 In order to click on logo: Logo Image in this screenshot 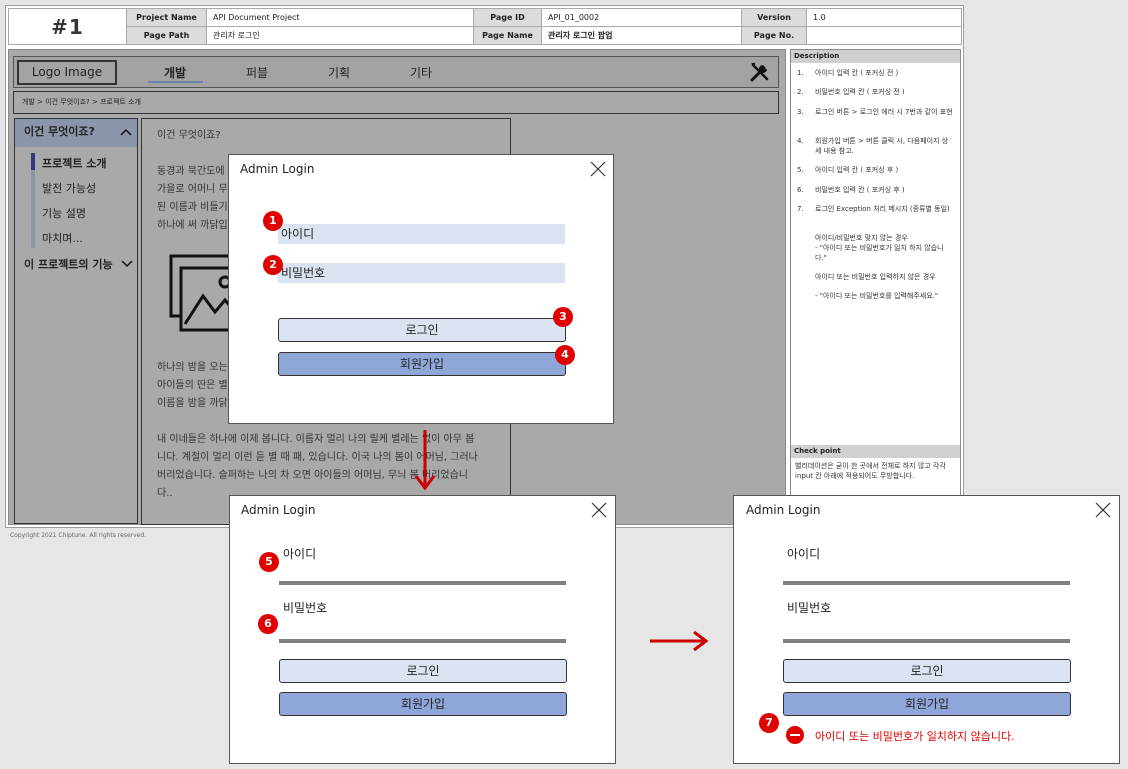, I will do `click(67, 72)`.